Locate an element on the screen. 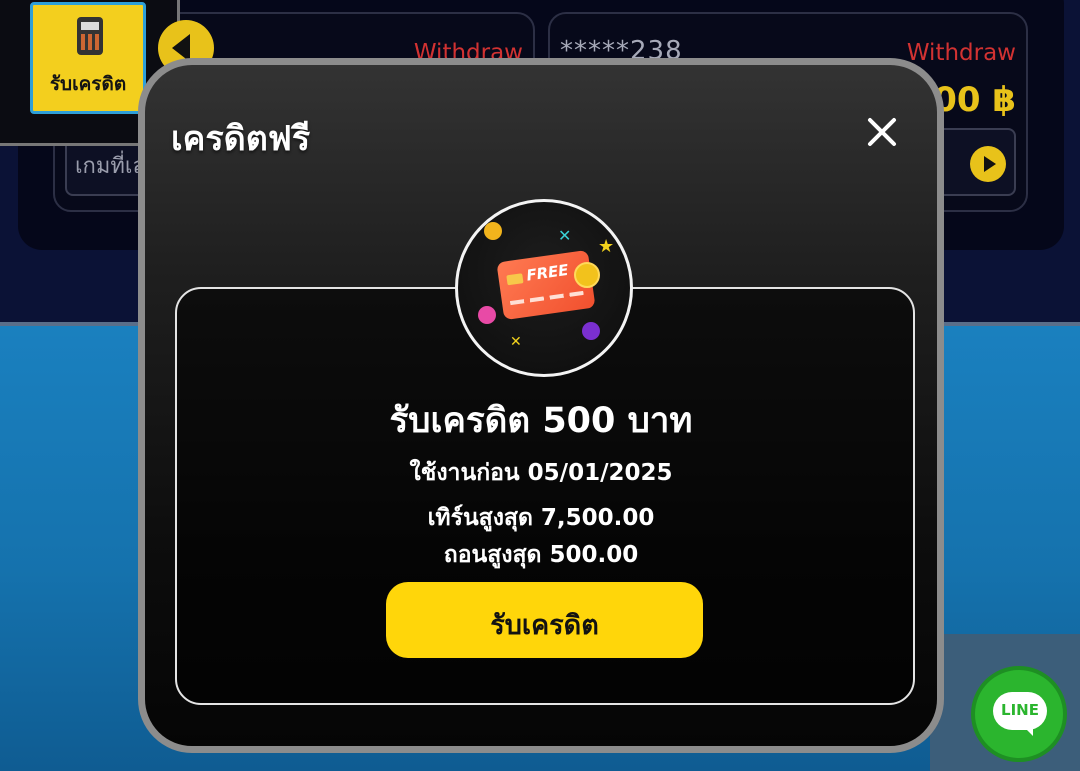  line-label: LINE is located at coordinates (1020, 710).